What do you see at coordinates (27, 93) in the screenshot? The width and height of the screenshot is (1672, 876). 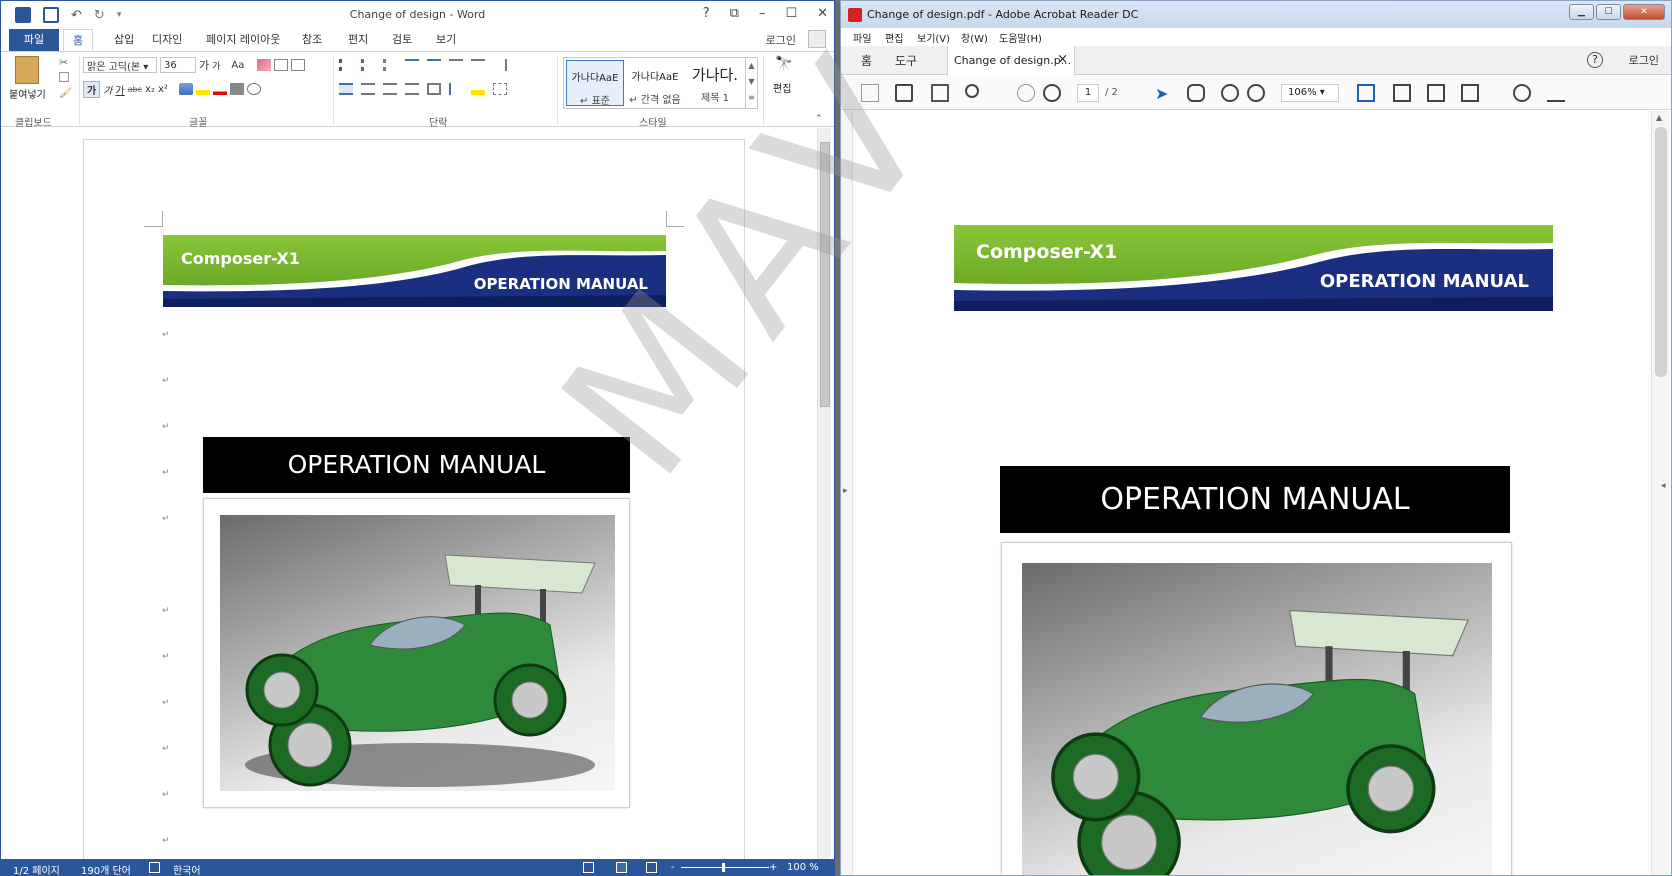 I see `paste-button: 붙여넣기` at bounding box center [27, 93].